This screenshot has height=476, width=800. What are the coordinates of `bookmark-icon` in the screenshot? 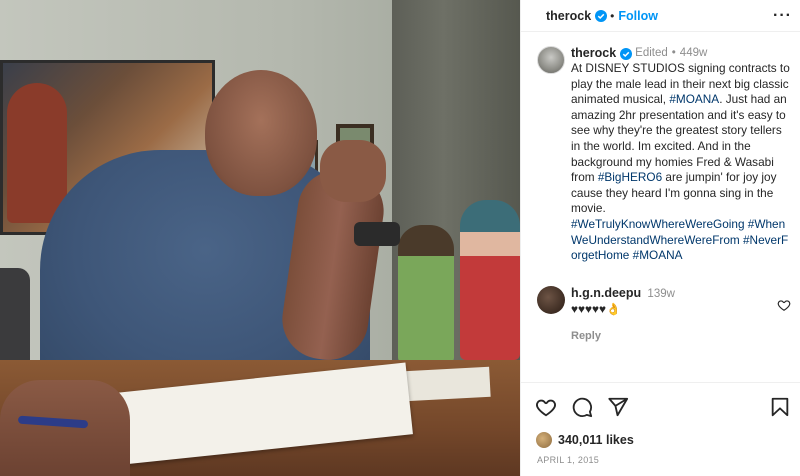 It's located at (780, 407).